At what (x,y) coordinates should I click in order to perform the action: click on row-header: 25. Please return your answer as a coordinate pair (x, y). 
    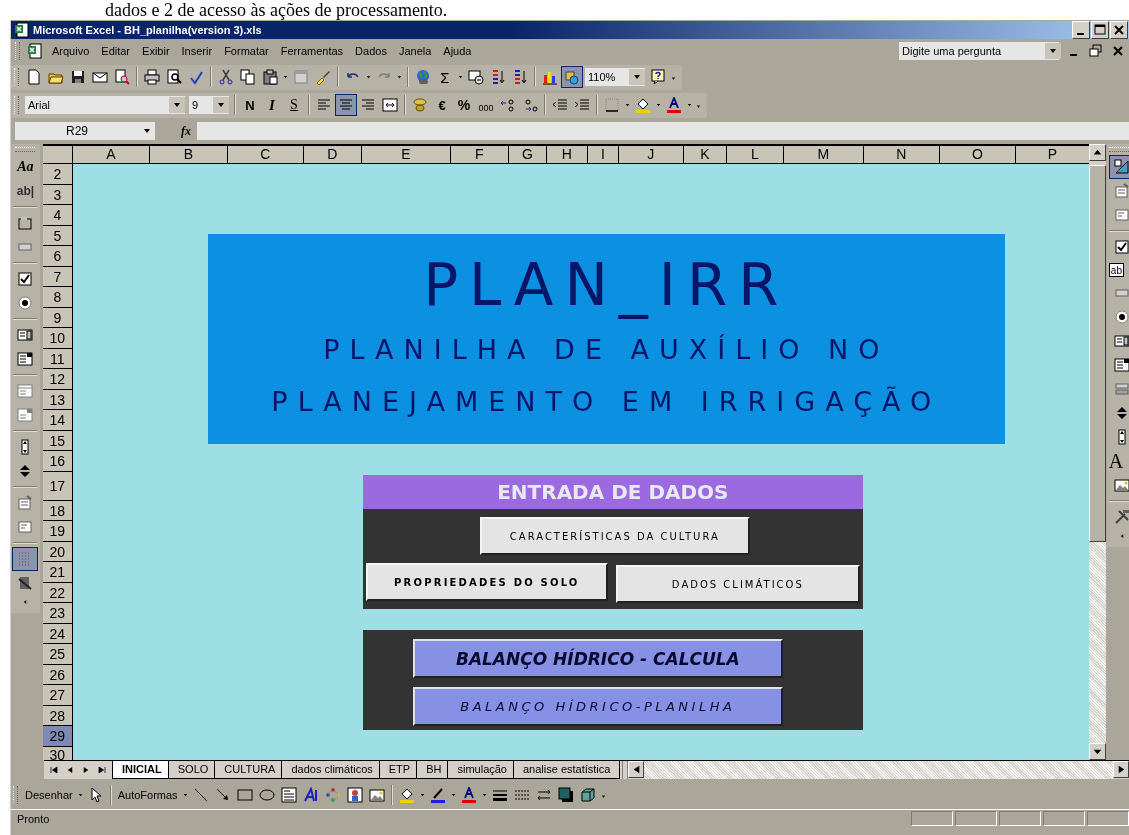
    Looking at the image, I should click on (57, 654).